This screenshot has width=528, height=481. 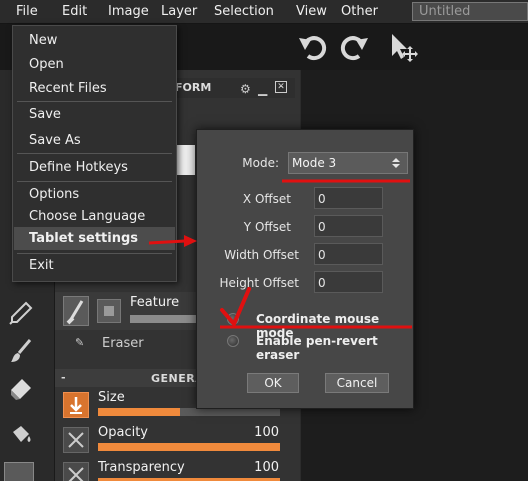 I want to click on y-offset-label: Y Offset, so click(x=267, y=227).